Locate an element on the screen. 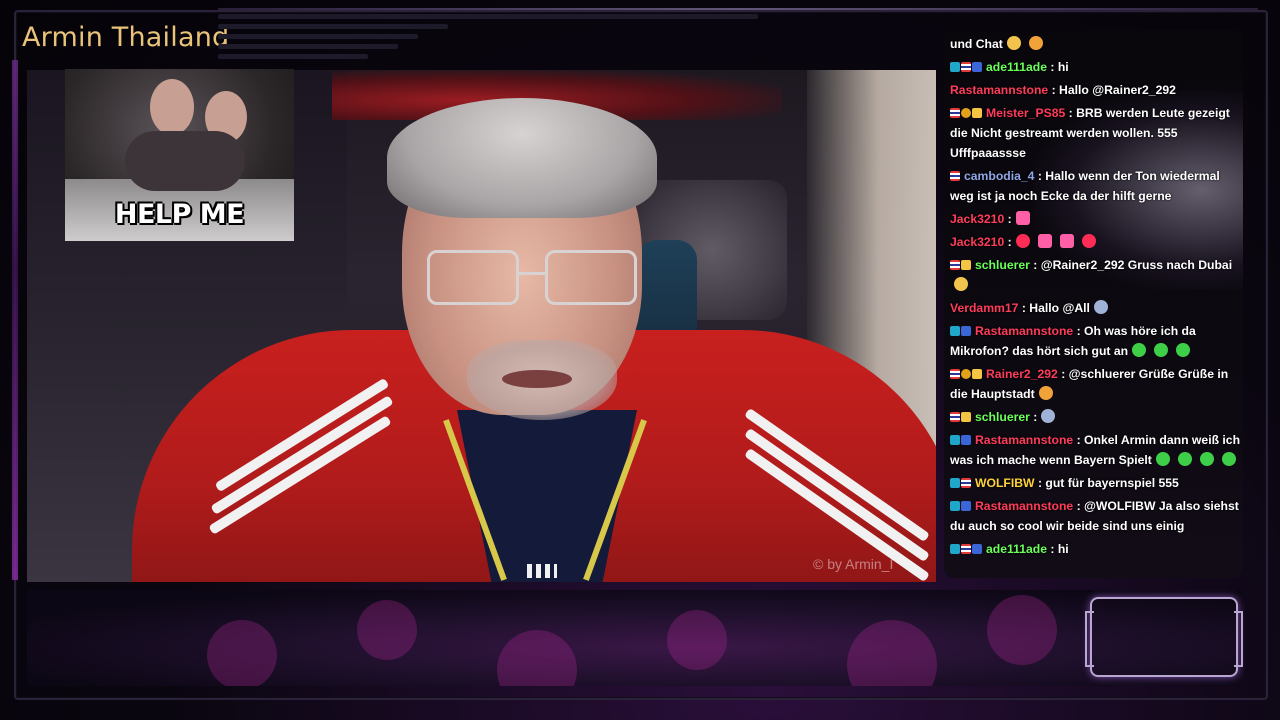  chat-text: : @Rainer2_292 Gruss nach Dubai is located at coordinates (1131, 265).